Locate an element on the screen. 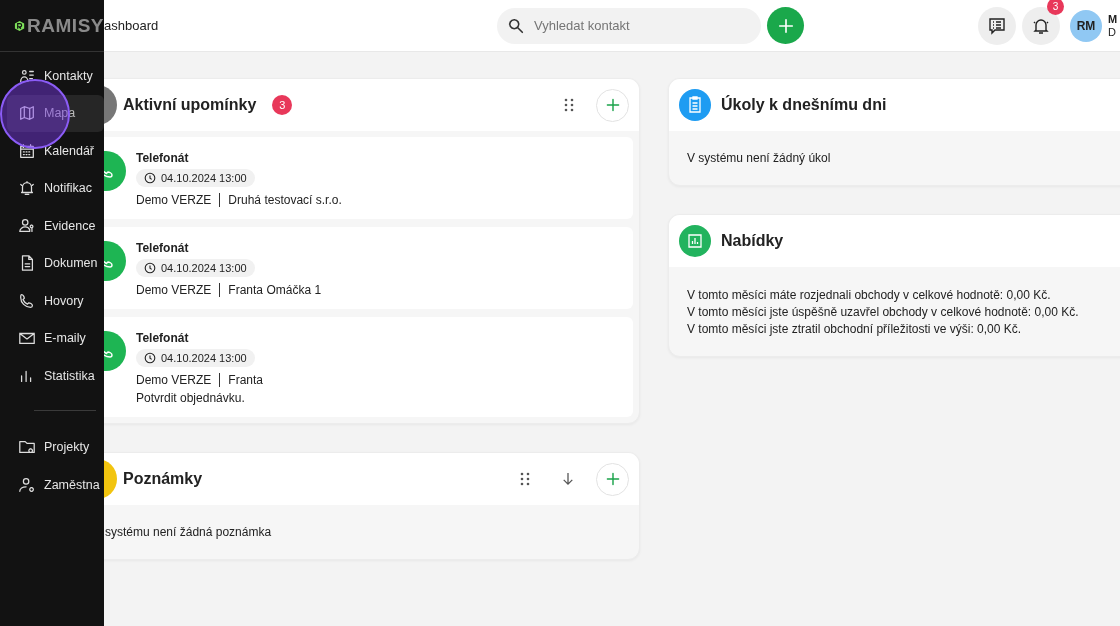  card-title: Poznámky is located at coordinates (163, 479).